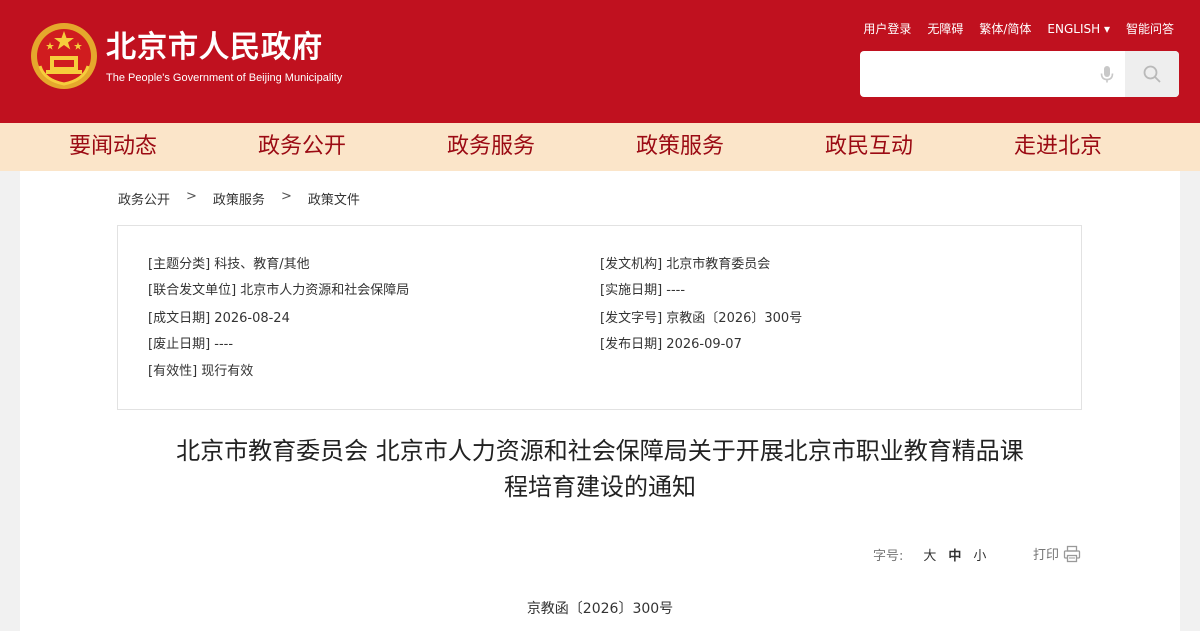 Image resolution: width=1200 pixels, height=631 pixels. Describe the element at coordinates (734, 318) in the screenshot. I see `info-document-number-value: 京教函〔2026〕300号` at that location.